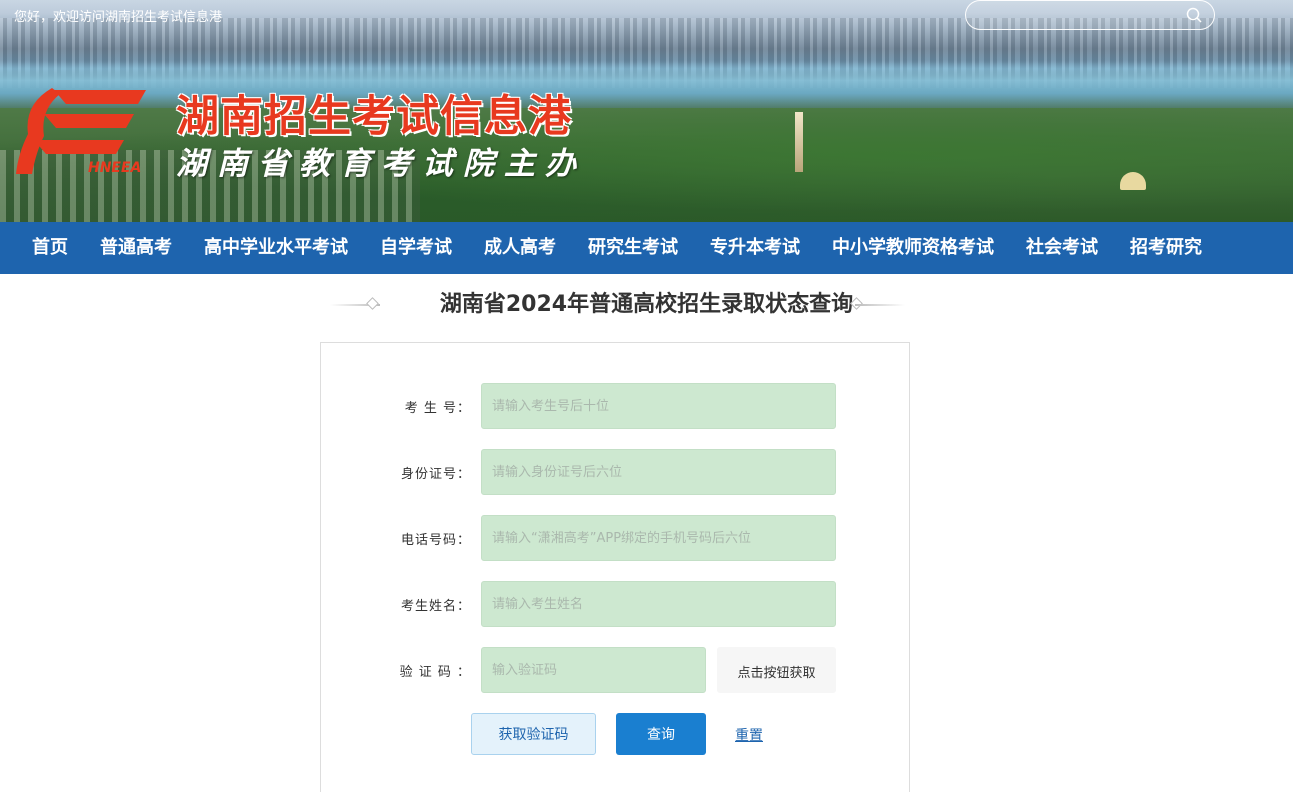  Describe the element at coordinates (81, 132) in the screenshot. I see `logo-icon: HNEEA` at that location.